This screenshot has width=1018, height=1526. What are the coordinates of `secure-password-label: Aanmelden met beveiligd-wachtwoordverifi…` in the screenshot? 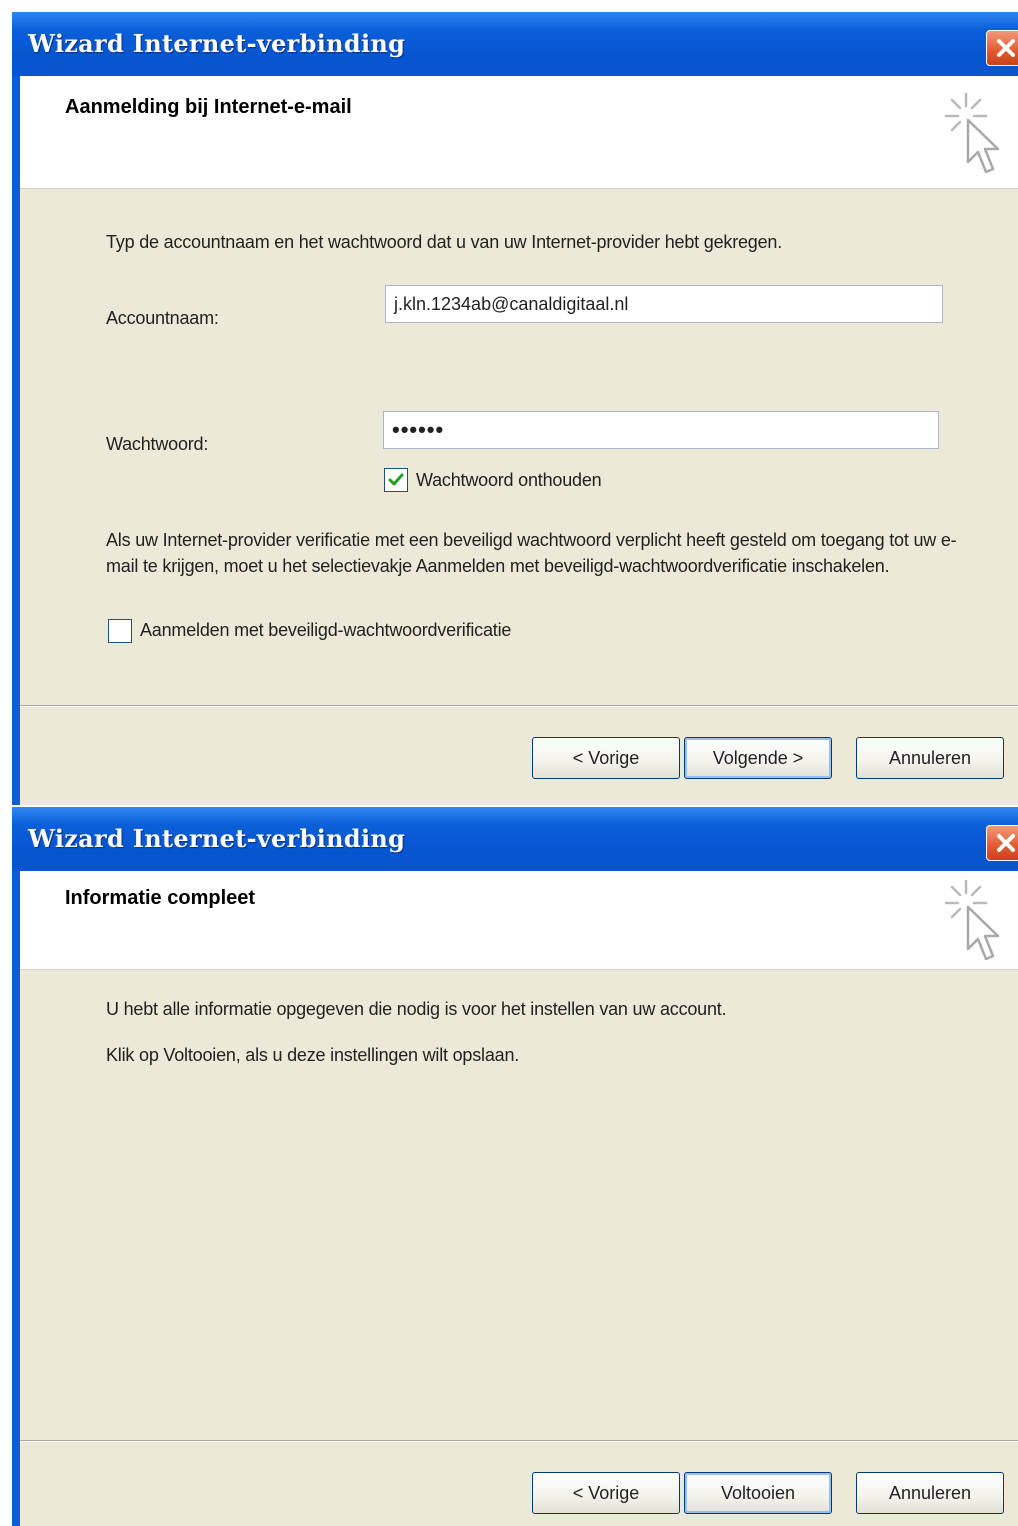 It's located at (325, 630).